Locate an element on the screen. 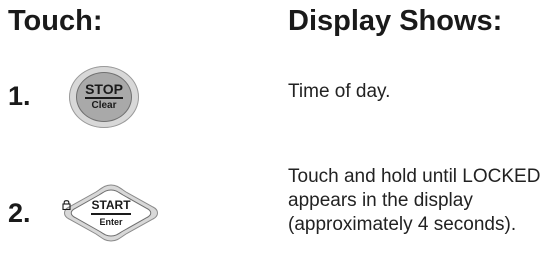 This screenshot has height=270, width=547. step-1-number: 1. is located at coordinates (19, 96).